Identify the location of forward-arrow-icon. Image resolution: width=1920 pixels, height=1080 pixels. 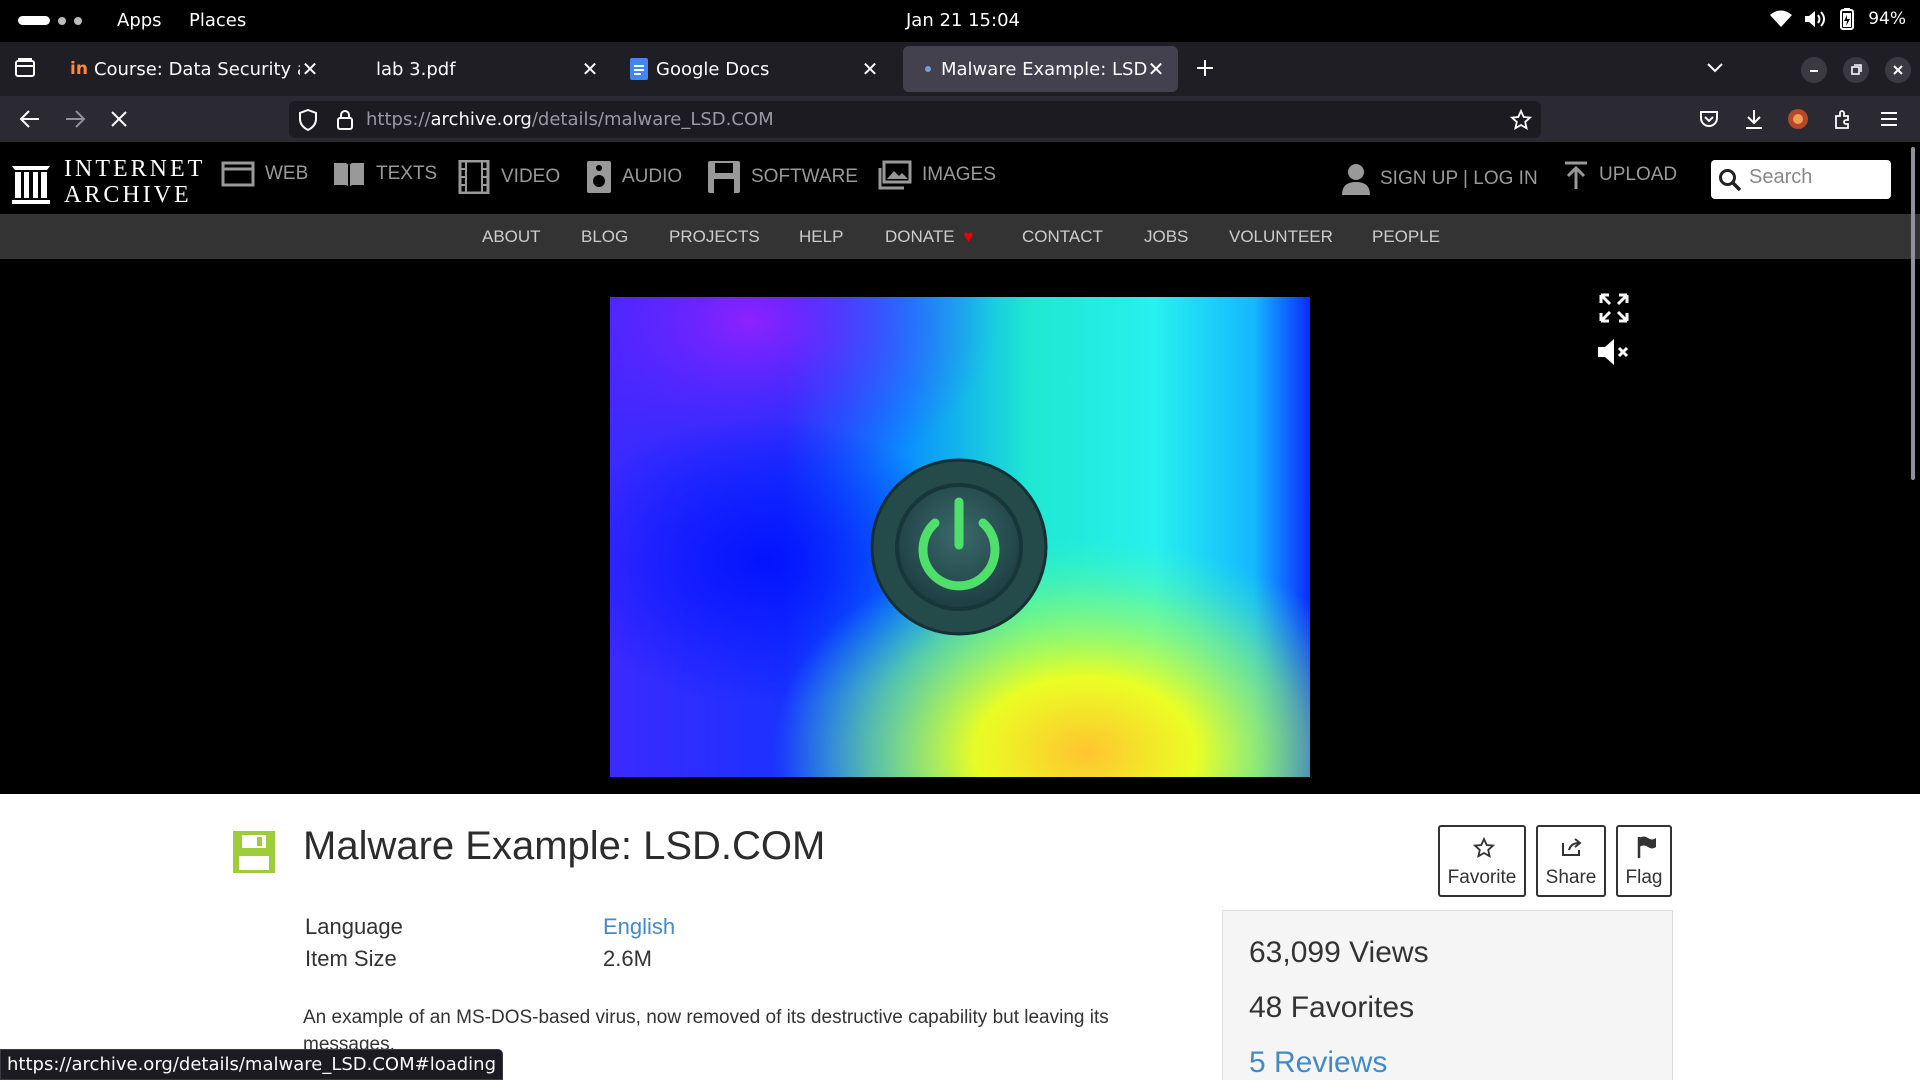
(75, 119).